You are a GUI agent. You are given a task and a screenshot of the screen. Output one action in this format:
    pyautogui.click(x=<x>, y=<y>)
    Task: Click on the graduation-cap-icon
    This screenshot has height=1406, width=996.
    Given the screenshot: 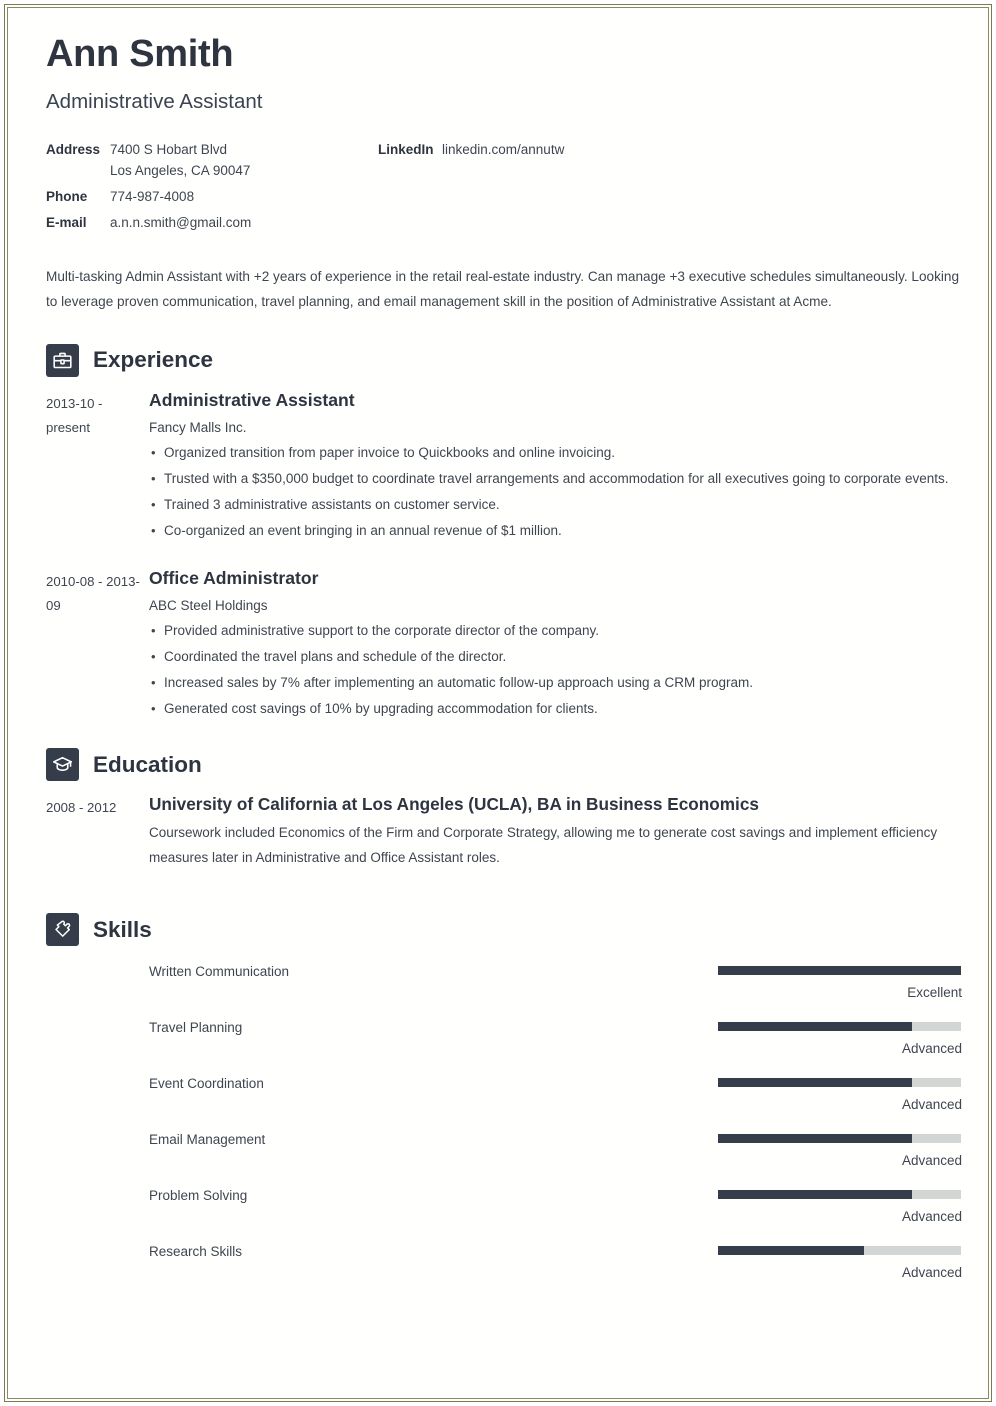 What is the action you would take?
    pyautogui.click(x=62, y=765)
    